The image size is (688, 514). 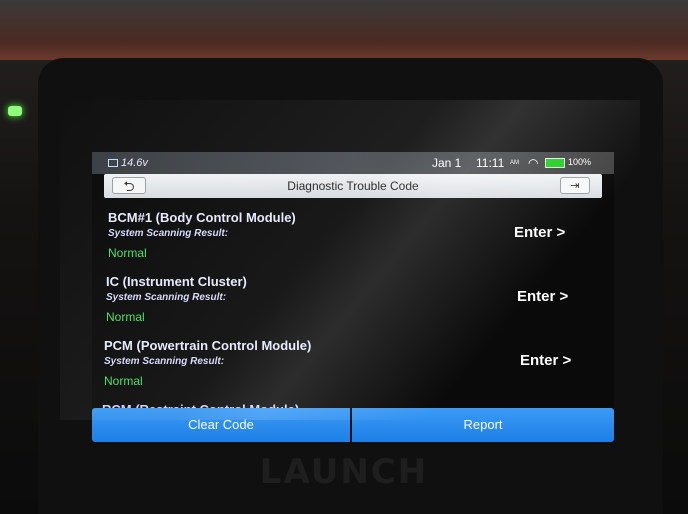 What do you see at coordinates (344, 30) in the screenshot?
I see `device-top-edge` at bounding box center [344, 30].